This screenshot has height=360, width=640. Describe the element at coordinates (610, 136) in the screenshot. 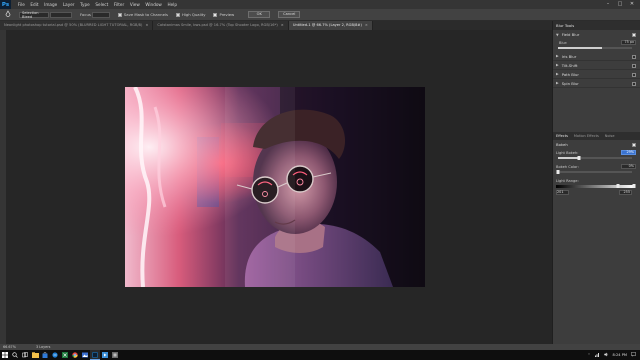

I see `tab-noise: Noise` at that location.